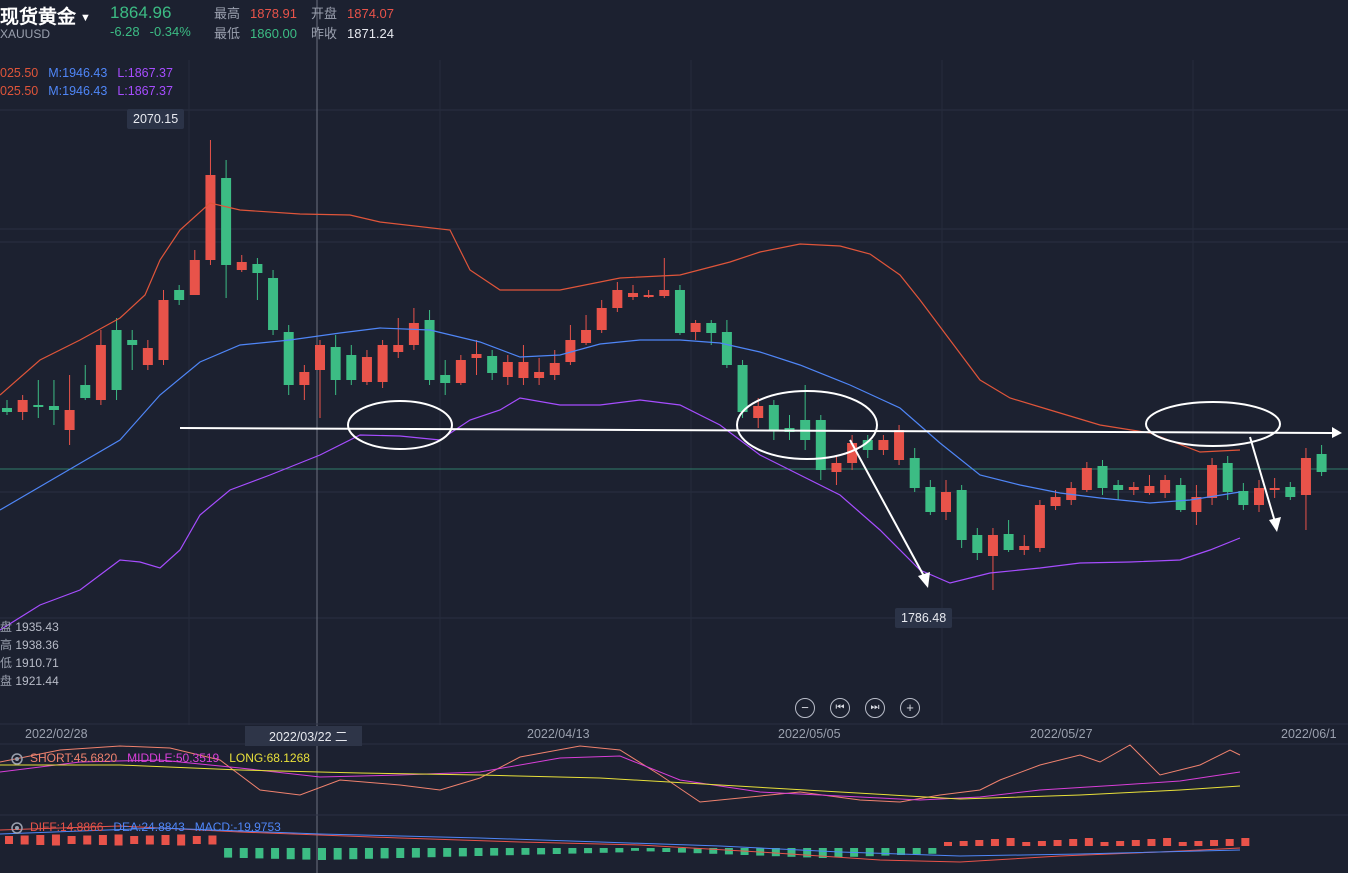  I want to click on change-value: -6.28, so click(125, 31).